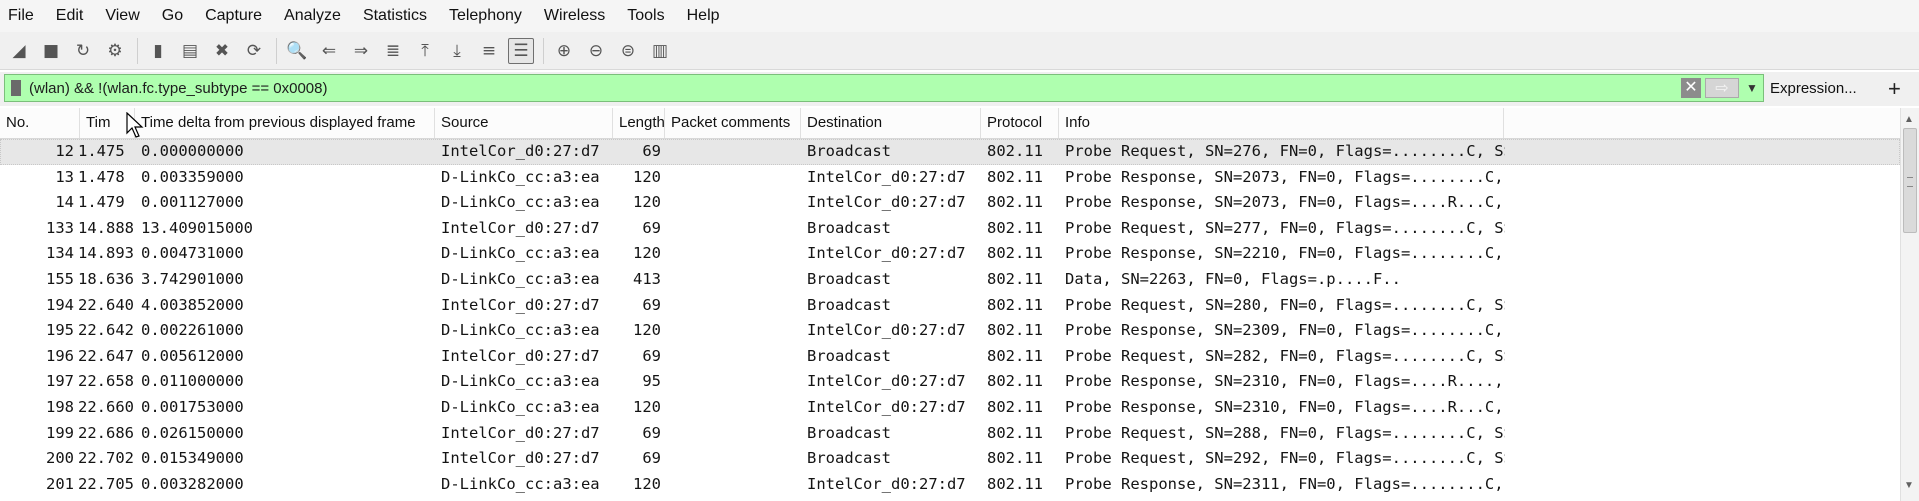  What do you see at coordinates (122, 16) in the screenshot?
I see `menu-view: View` at bounding box center [122, 16].